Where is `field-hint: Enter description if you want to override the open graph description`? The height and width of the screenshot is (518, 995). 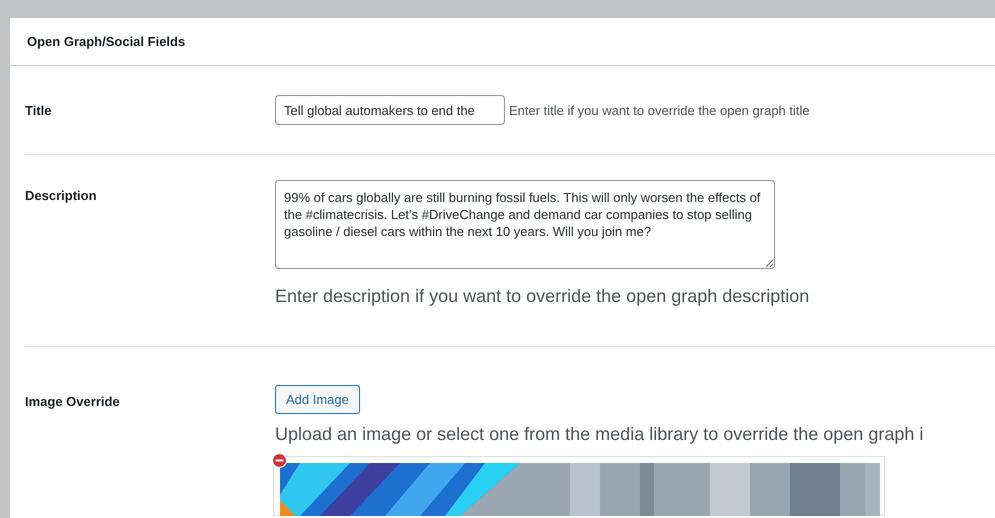 field-hint: Enter description if you want to override the open graph description is located at coordinates (542, 296).